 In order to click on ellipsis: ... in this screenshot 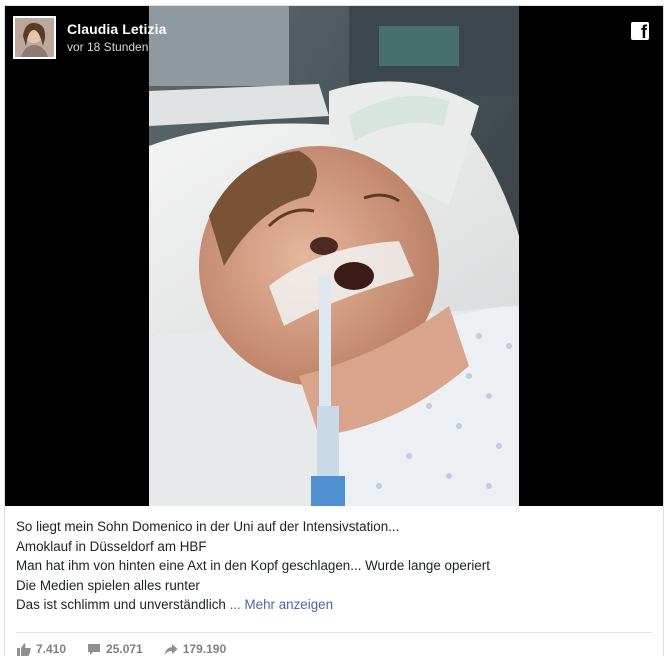, I will do `click(235, 605)`.